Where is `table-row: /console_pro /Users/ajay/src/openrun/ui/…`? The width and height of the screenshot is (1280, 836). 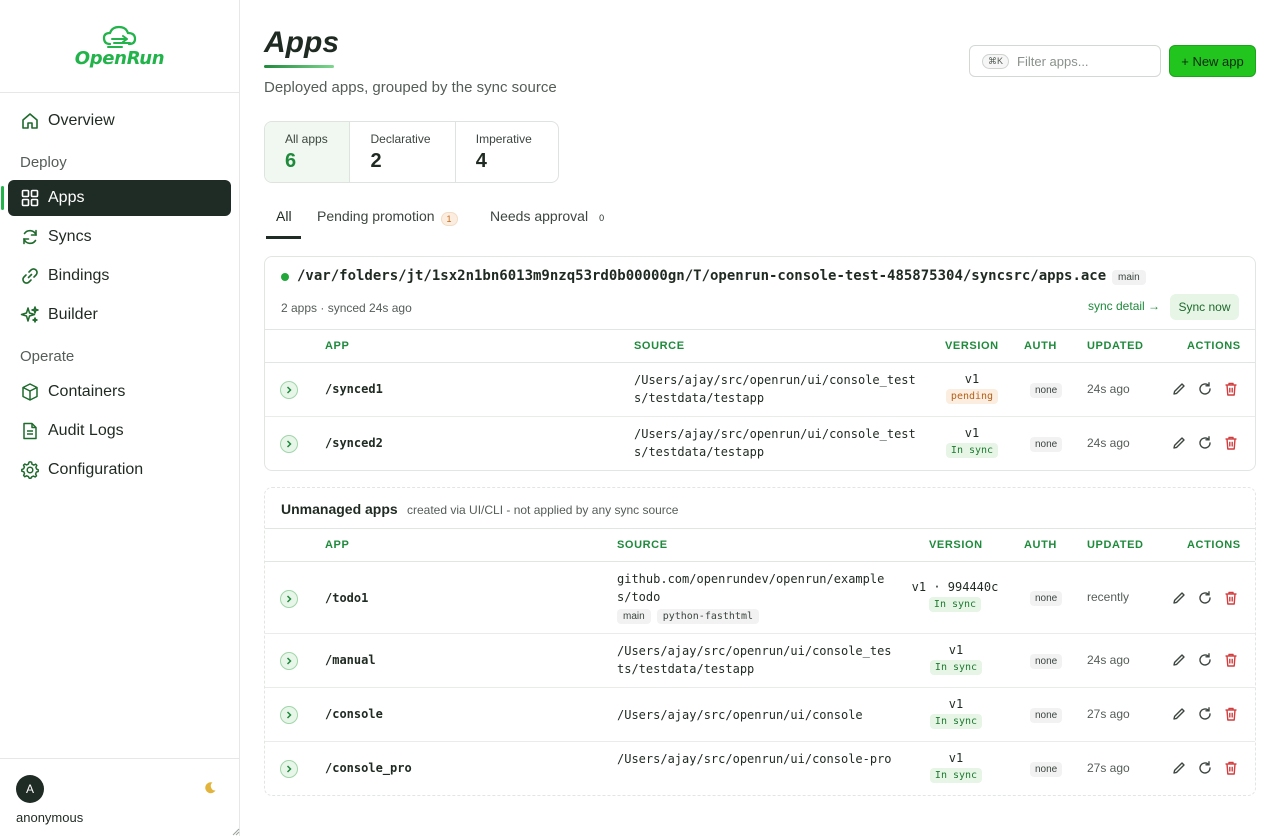
table-row: /console_pro /Users/ajay/src/openrun/ui/… is located at coordinates (760, 769).